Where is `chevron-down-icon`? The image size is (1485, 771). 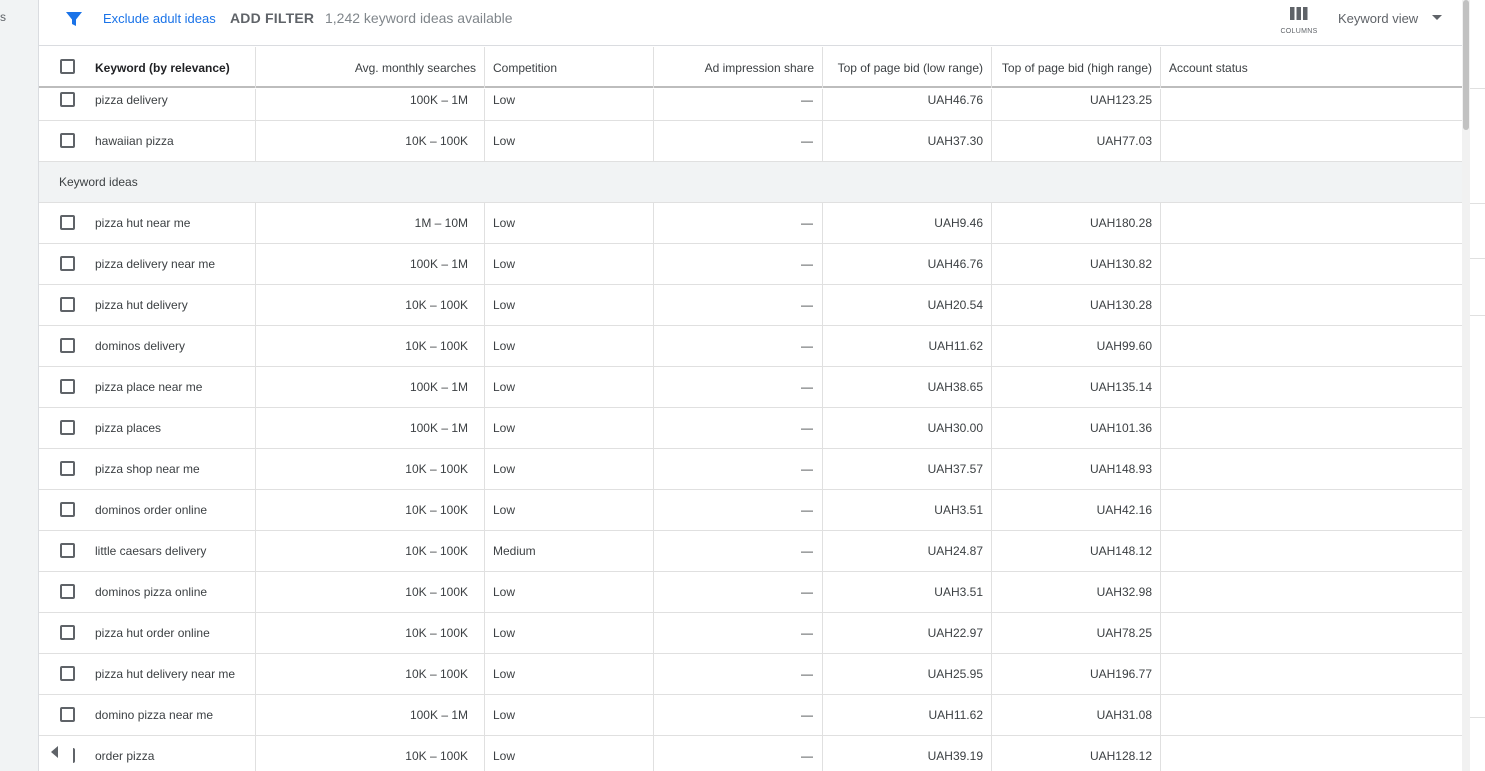
chevron-down-icon is located at coordinates (1437, 17).